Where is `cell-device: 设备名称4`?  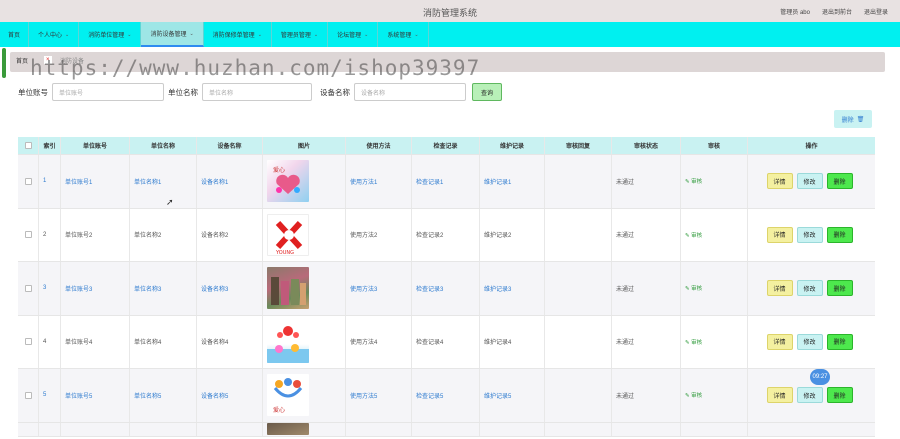
cell-device: 设备名称4 is located at coordinates (230, 341).